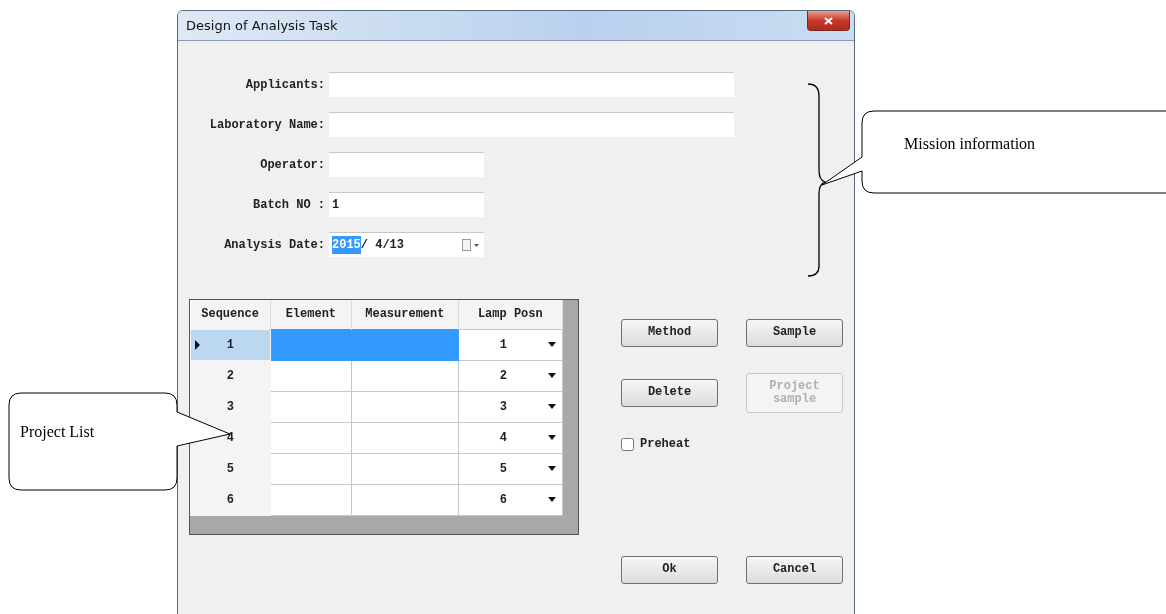  I want to click on row-header-cell: 5, so click(230, 468).